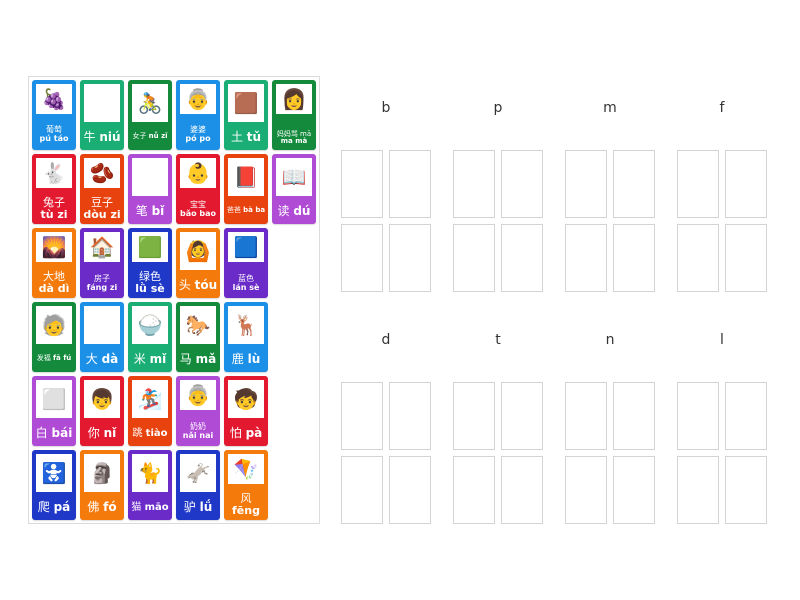  I want to click on group-title: t, so click(498, 340).